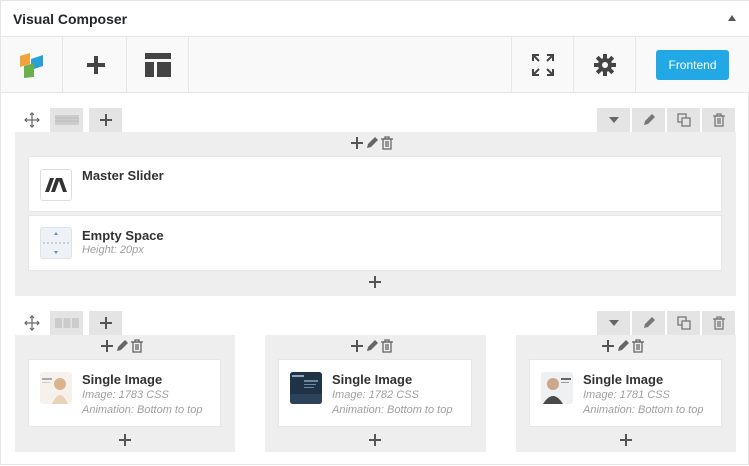 The image size is (749, 466). Describe the element at coordinates (375, 65) in the screenshot. I see `toolbar: Frontend` at that location.